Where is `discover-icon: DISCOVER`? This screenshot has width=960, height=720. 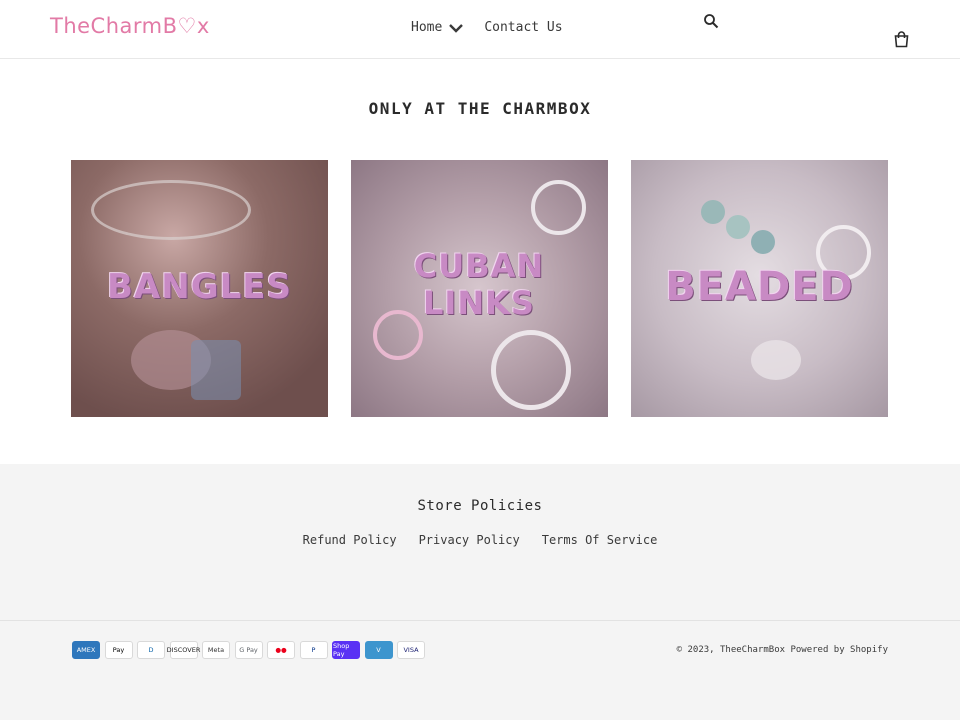 discover-icon: DISCOVER is located at coordinates (183, 650).